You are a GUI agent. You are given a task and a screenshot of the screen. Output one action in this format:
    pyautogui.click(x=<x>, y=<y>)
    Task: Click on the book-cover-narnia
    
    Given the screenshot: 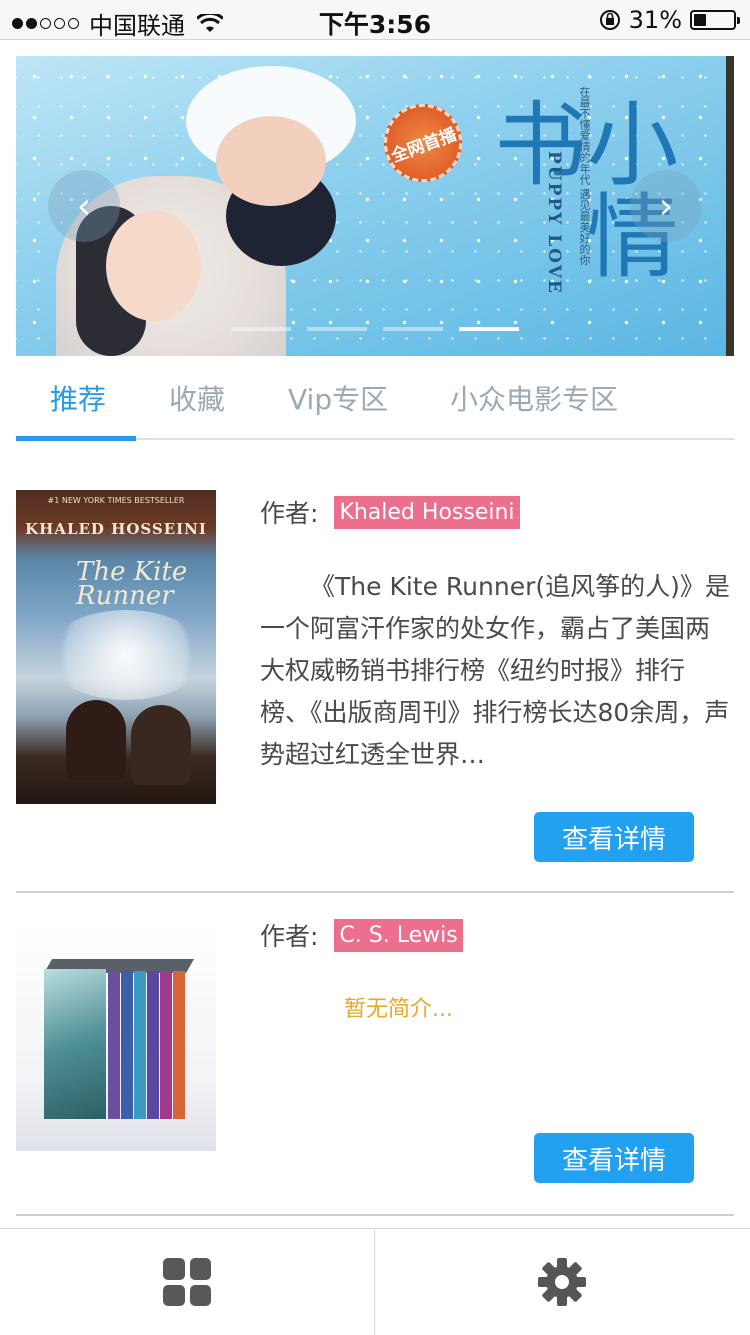 What is the action you would take?
    pyautogui.click(x=116, y=1037)
    